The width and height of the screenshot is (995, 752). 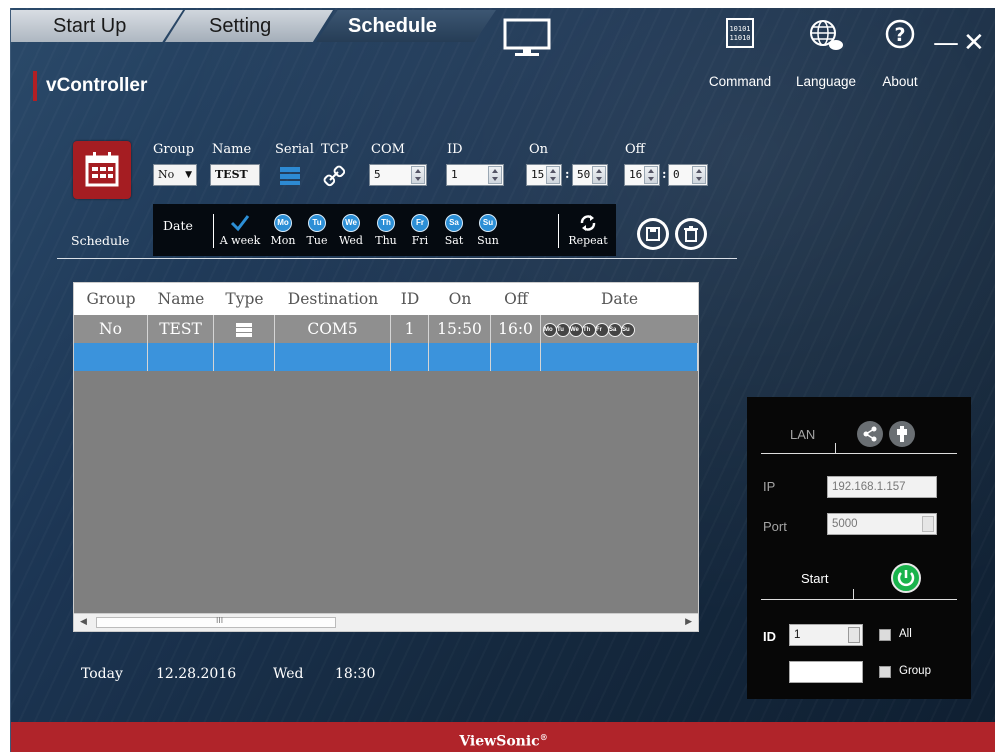 I want to click on tab-schedule: Schedule, so click(x=406, y=26).